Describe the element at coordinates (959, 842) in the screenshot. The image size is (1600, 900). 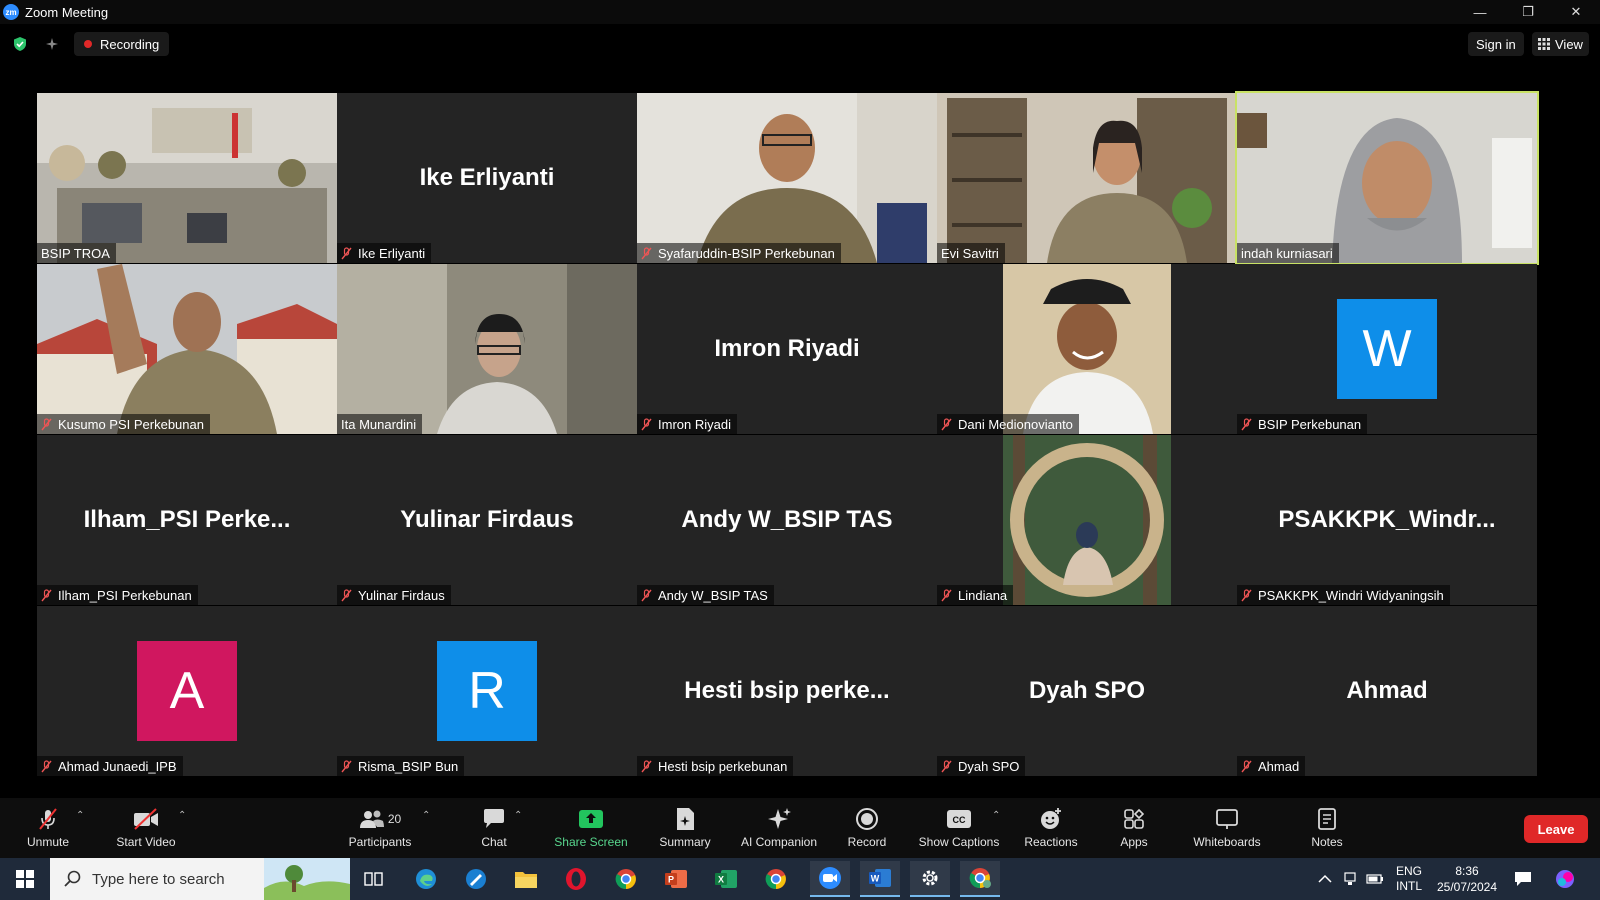
I see `show-captions-label: Show Captions` at that location.